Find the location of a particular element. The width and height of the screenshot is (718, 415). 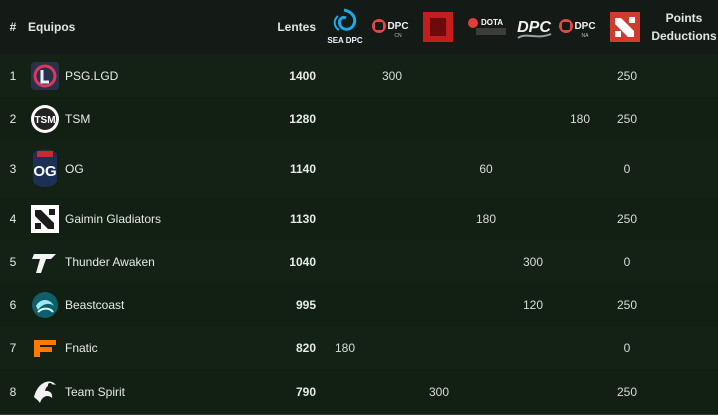

table-row: 2 TSM TSM 1280 180 250 is located at coordinates (359, 119).